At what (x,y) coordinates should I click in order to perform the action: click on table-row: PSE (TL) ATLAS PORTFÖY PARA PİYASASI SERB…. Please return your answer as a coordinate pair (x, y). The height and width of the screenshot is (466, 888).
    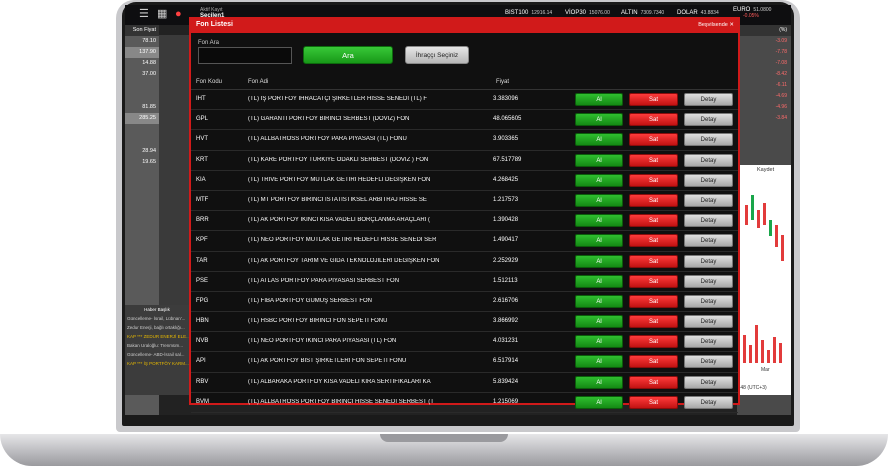
    Looking at the image, I should click on (464, 282).